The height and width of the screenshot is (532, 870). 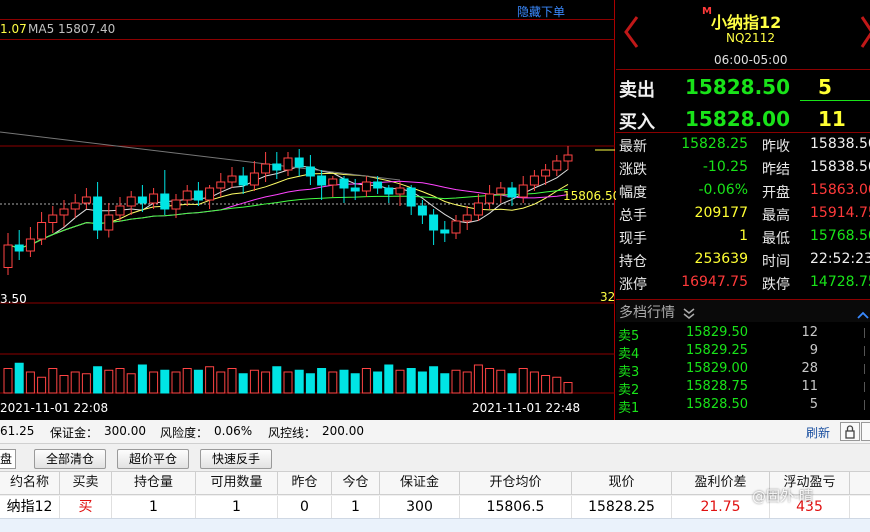 I want to click on contract-name: 小纳指12, so click(x=746, y=22).